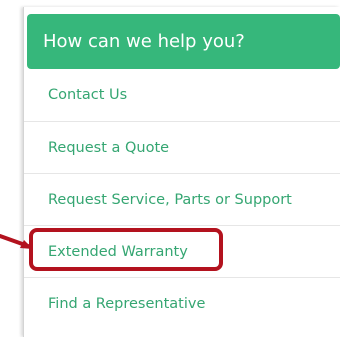 Image resolution: width=340 pixels, height=337 pixels. I want to click on menu-item-request-service-parts-support: Request Service, Parts or Support, so click(182, 199).